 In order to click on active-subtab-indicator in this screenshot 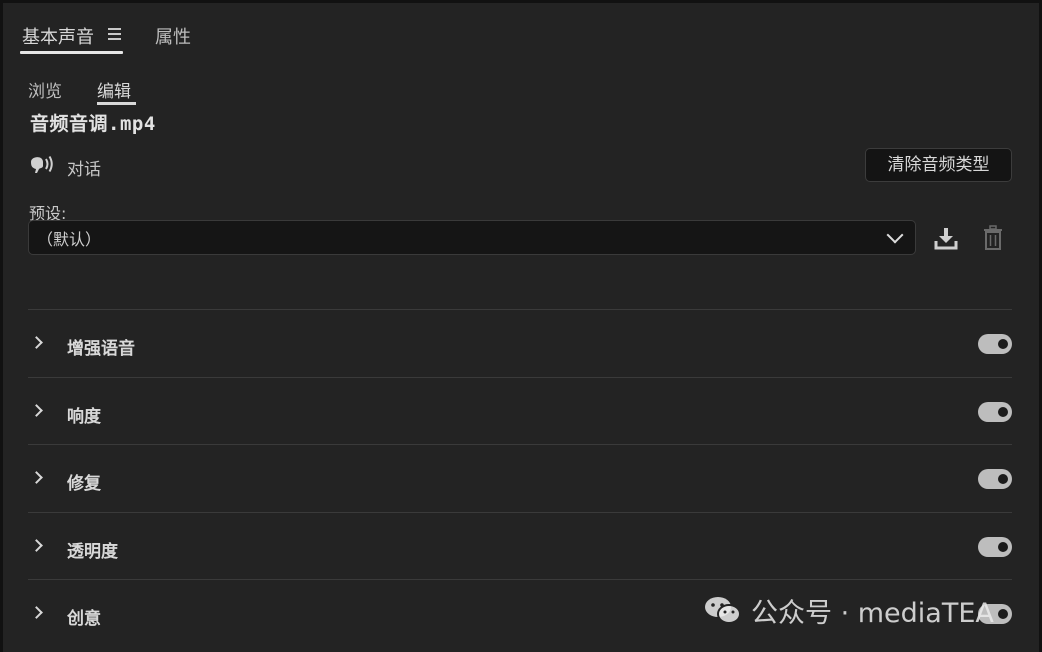, I will do `click(116, 103)`.